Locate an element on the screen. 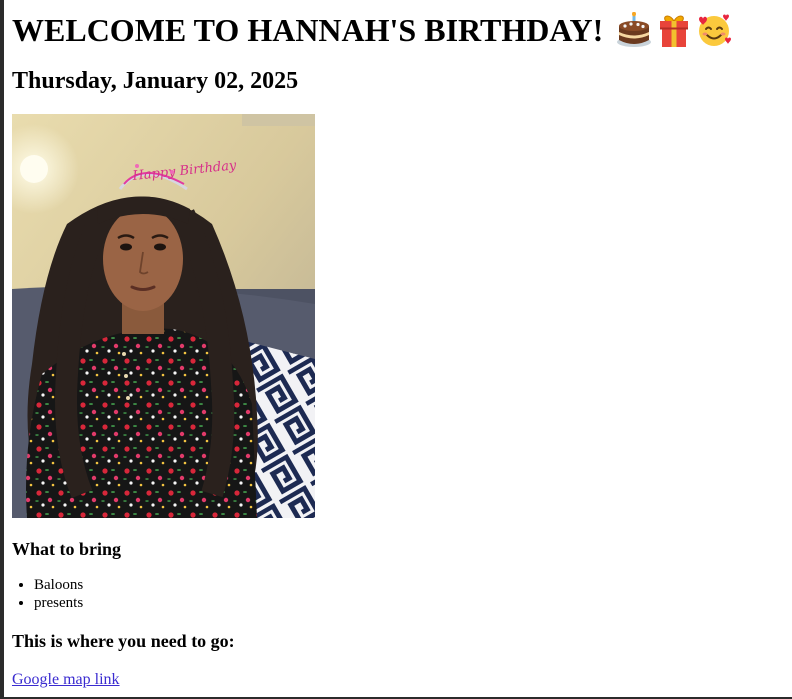  page-title: WELCOME TO HANNAH'S BIRTHDAY! is located at coordinates (402, 25).